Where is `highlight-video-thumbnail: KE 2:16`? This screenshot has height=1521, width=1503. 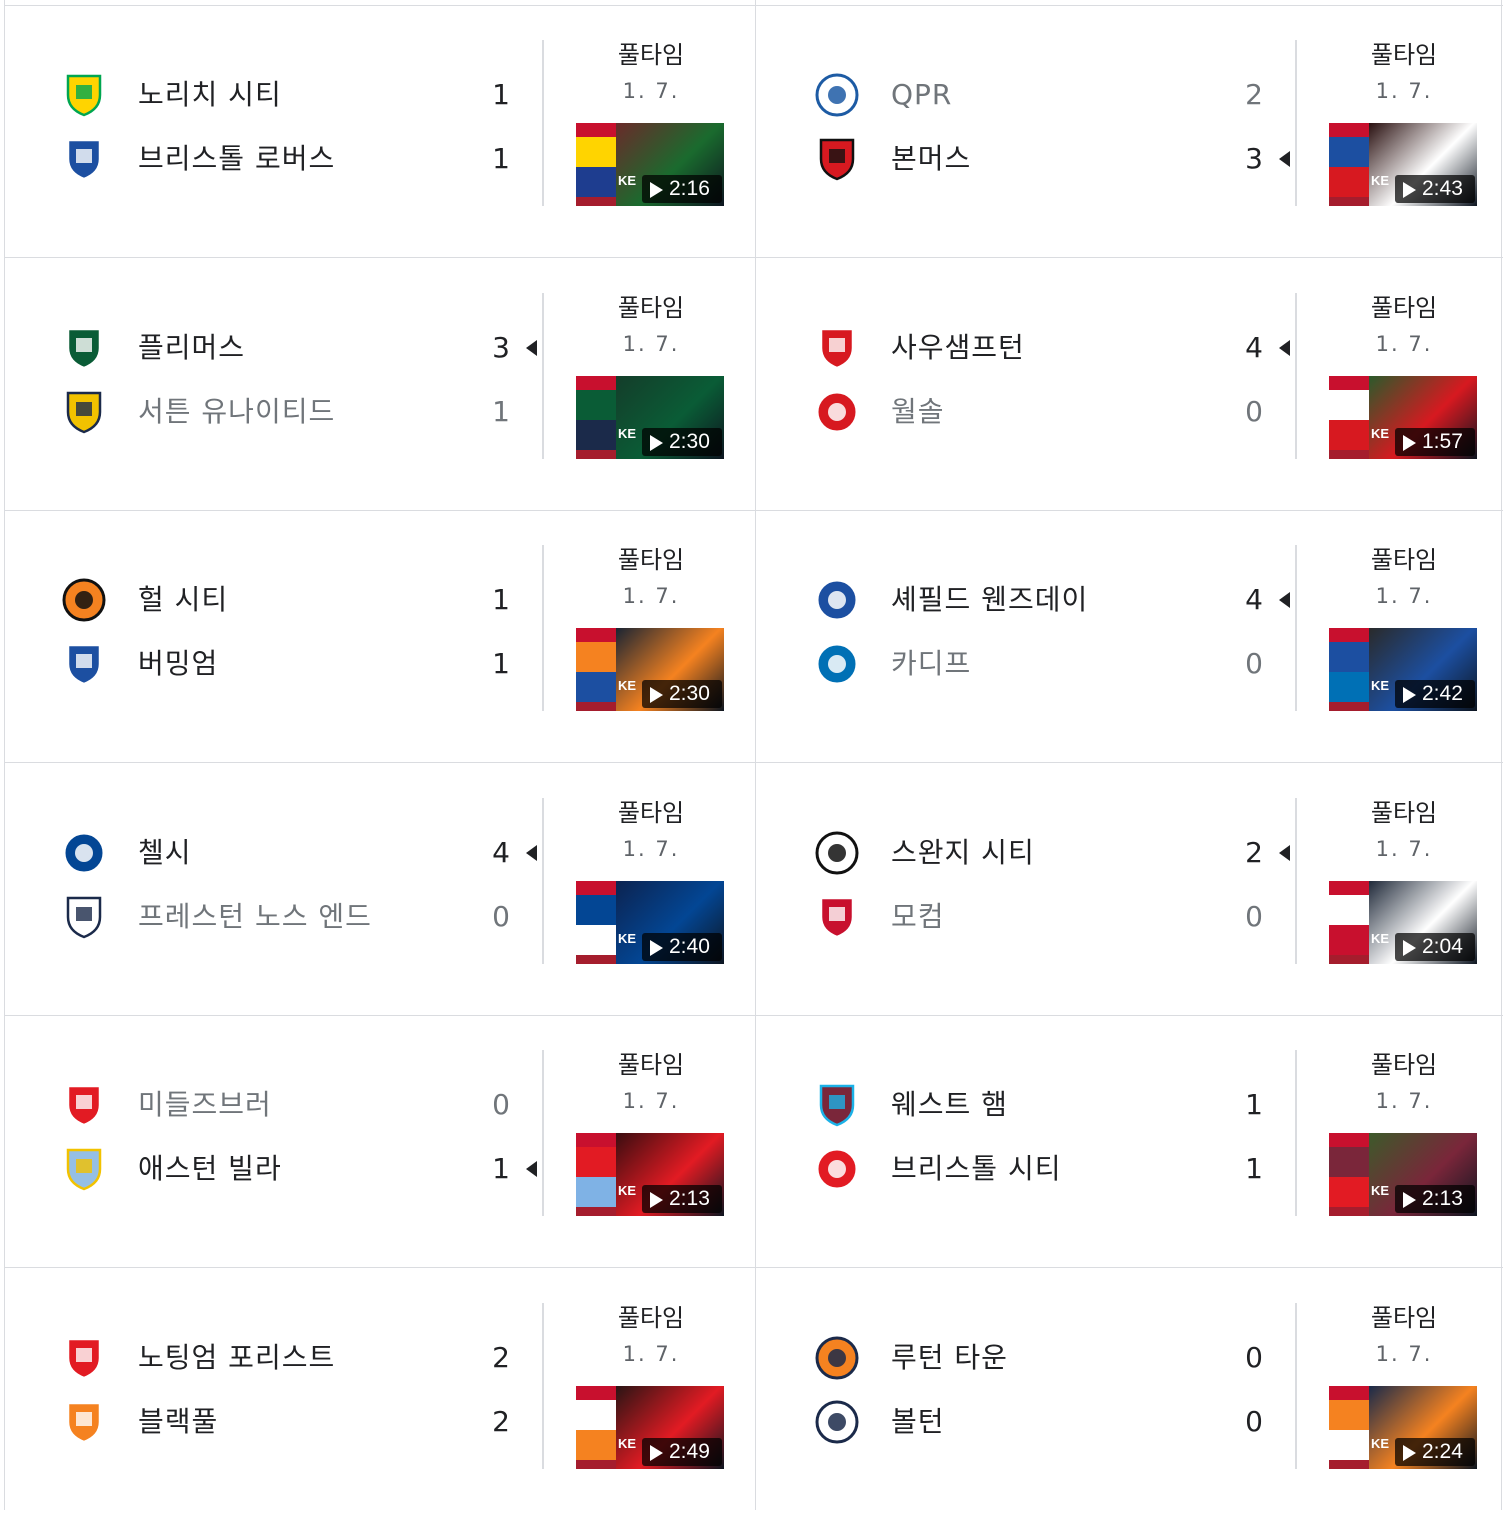 highlight-video-thumbnail: KE 2:16 is located at coordinates (650, 164).